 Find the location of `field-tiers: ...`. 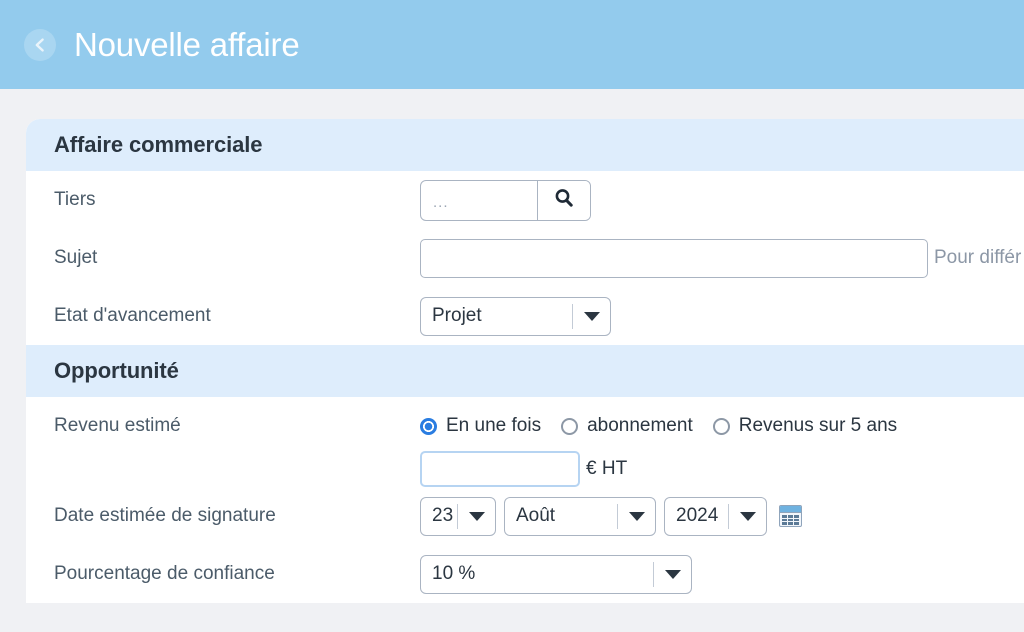

field-tiers: ... is located at coordinates (505, 200).